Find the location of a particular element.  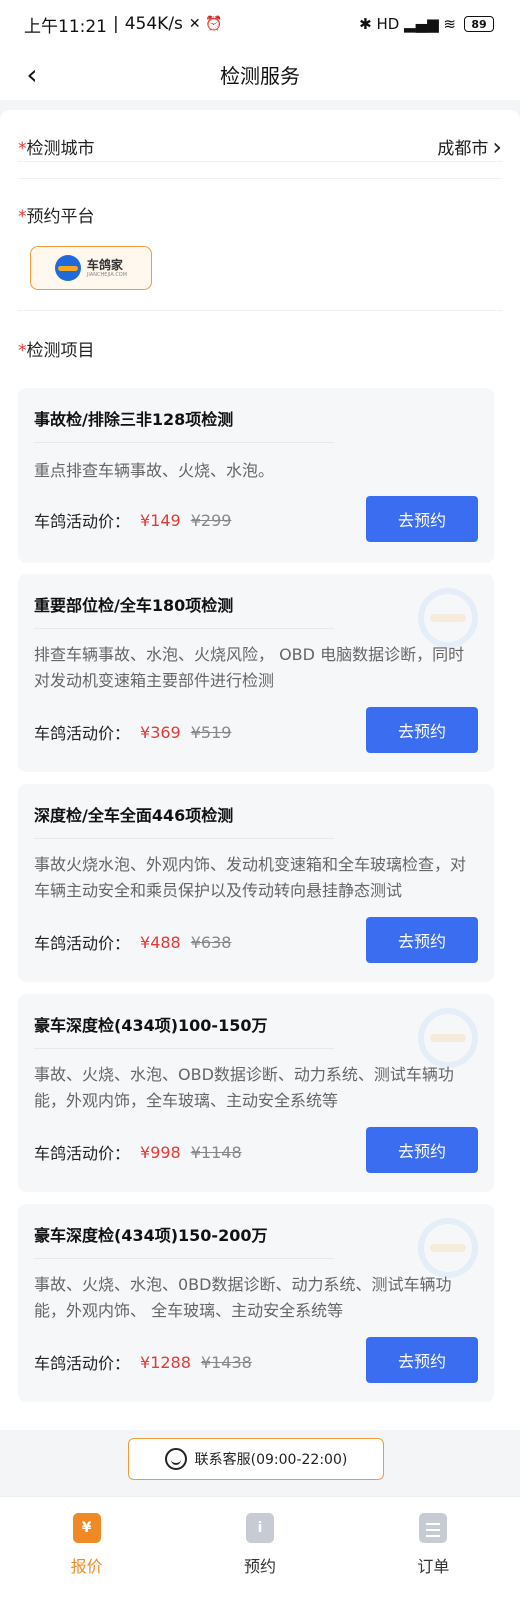

tab-label: 预约 is located at coordinates (259, 1566).